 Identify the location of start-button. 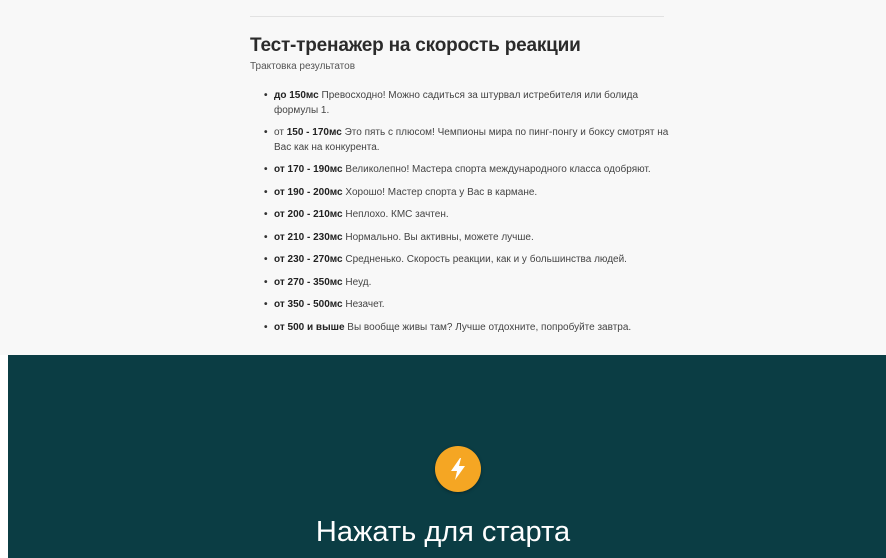
(458, 469).